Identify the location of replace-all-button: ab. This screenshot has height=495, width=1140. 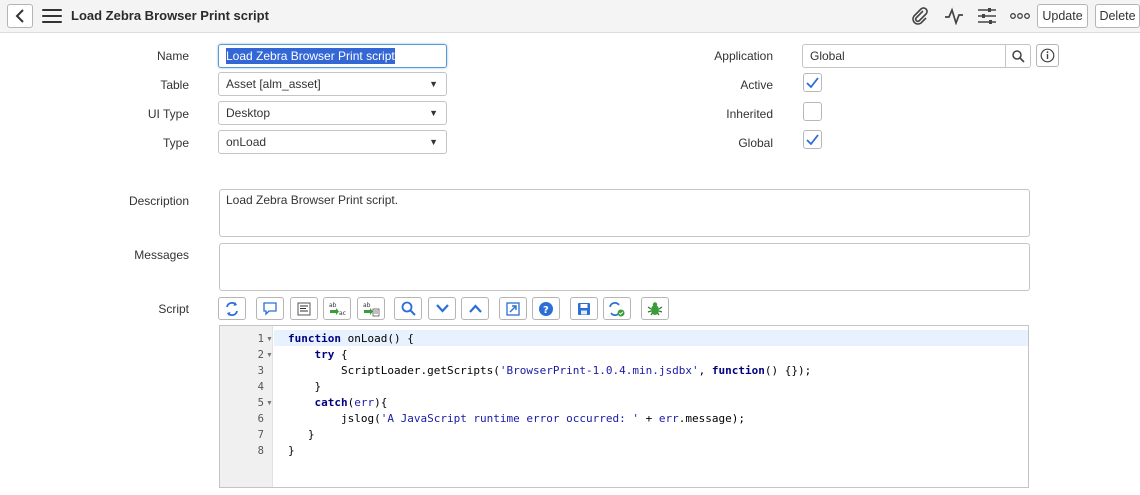
(371, 308).